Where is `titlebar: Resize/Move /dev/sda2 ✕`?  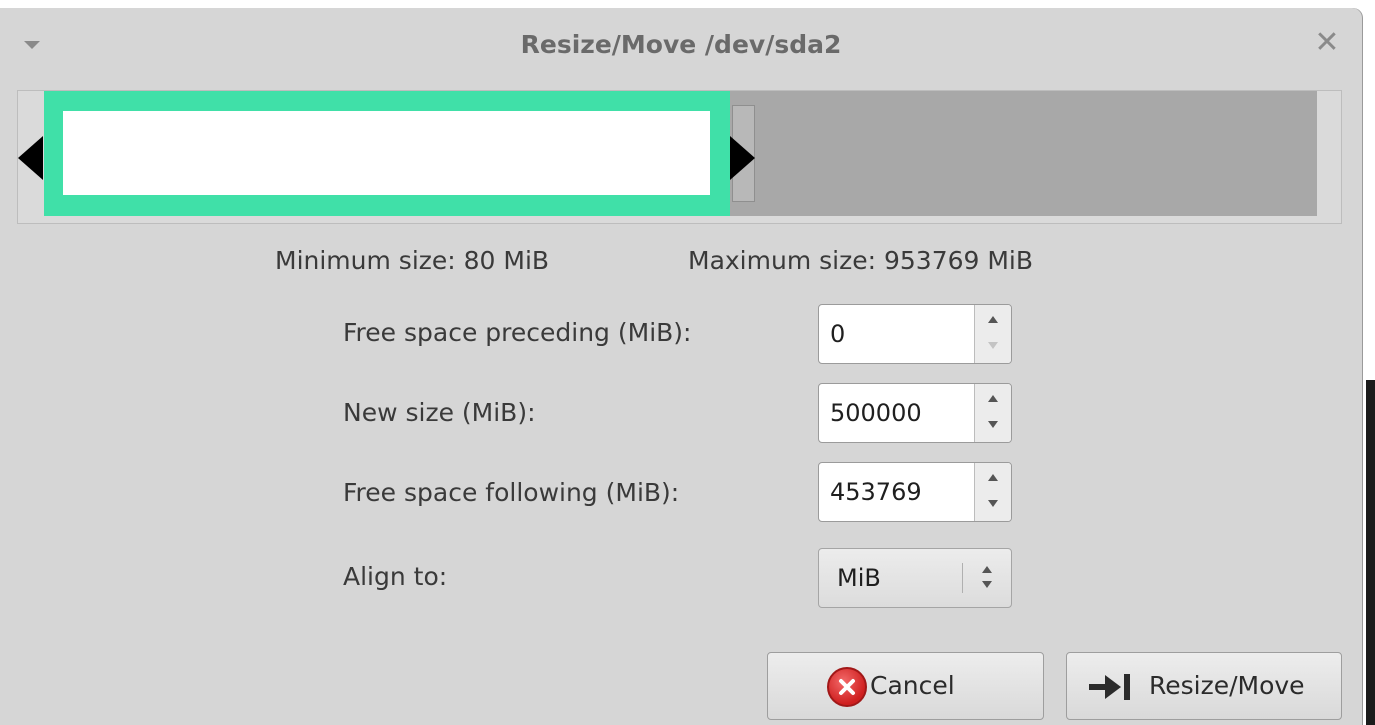
titlebar: Resize/Move /dev/sda2 ✕ is located at coordinates (681, 43).